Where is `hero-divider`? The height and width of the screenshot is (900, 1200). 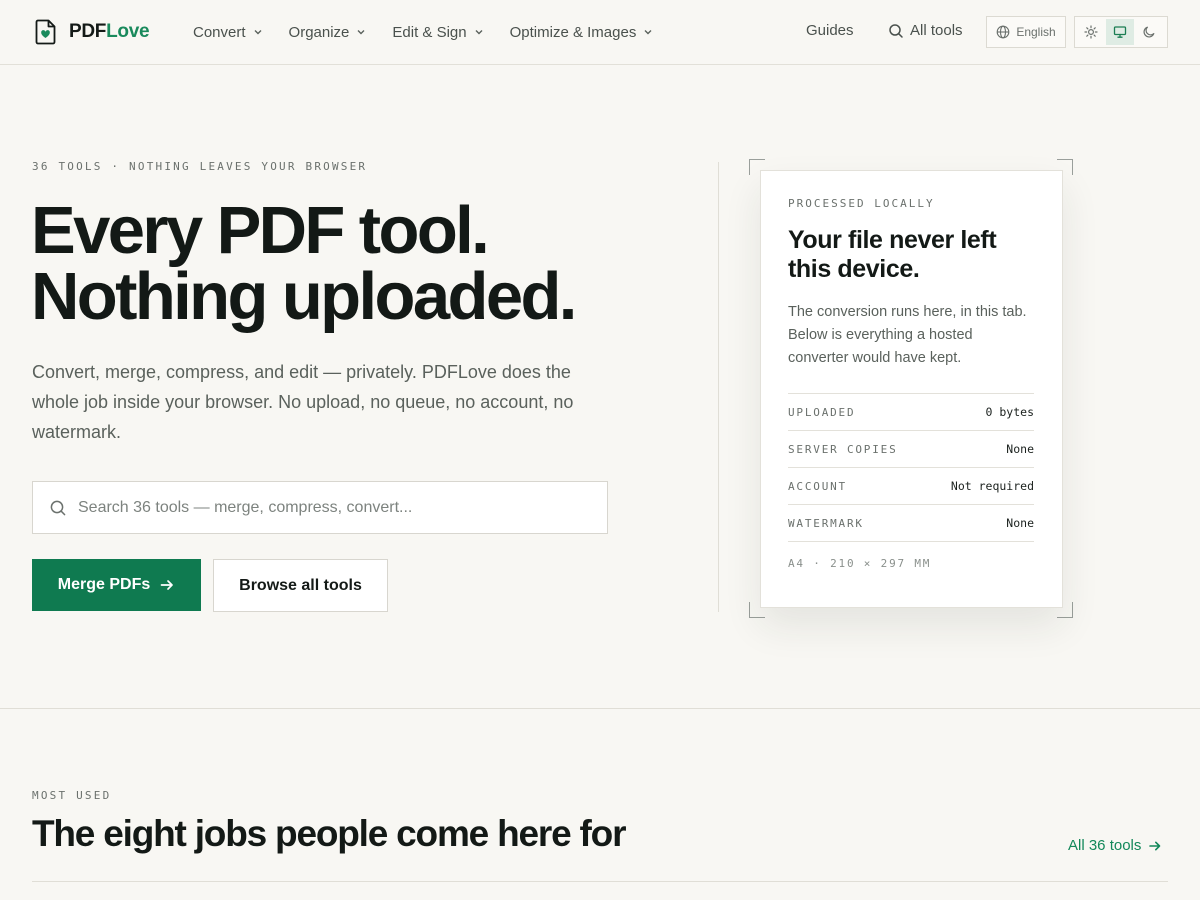 hero-divider is located at coordinates (718, 387).